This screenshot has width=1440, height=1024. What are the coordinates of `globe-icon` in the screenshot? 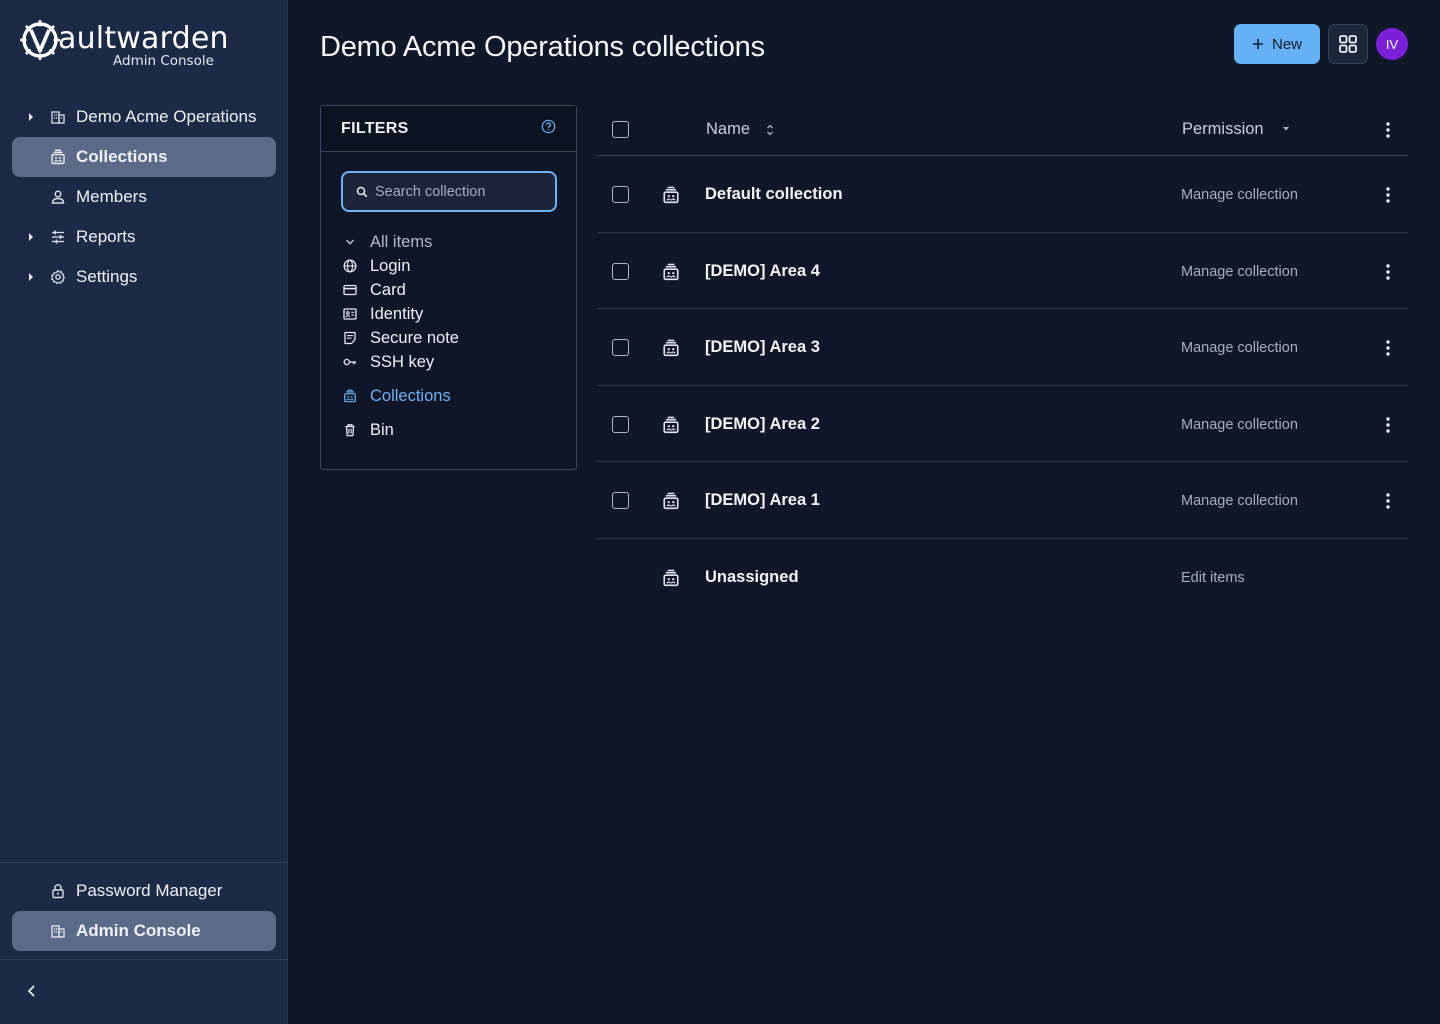 It's located at (350, 266).